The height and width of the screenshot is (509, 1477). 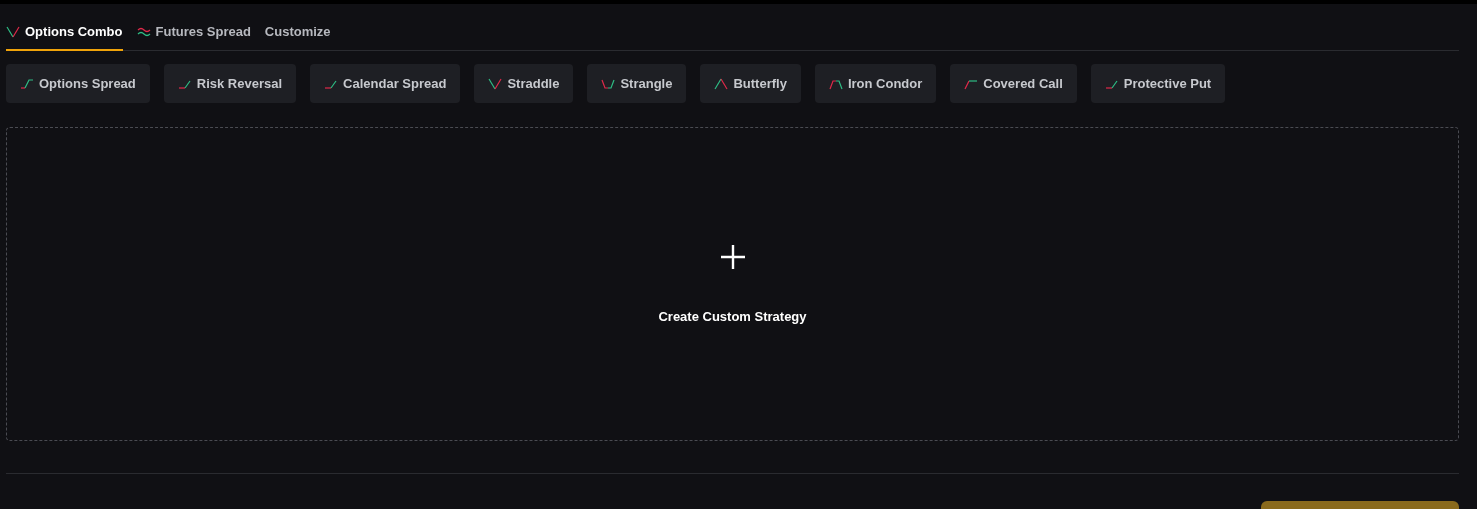 I want to click on strategy-button: Calendar Spread, so click(x=385, y=83).